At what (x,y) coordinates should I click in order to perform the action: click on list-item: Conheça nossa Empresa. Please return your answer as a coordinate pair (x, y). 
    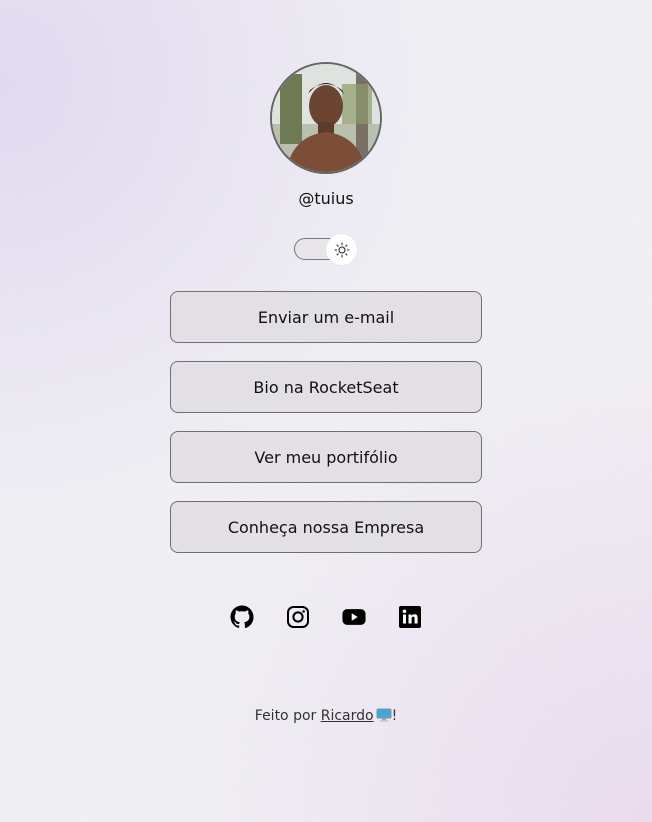
    Looking at the image, I should click on (326, 527).